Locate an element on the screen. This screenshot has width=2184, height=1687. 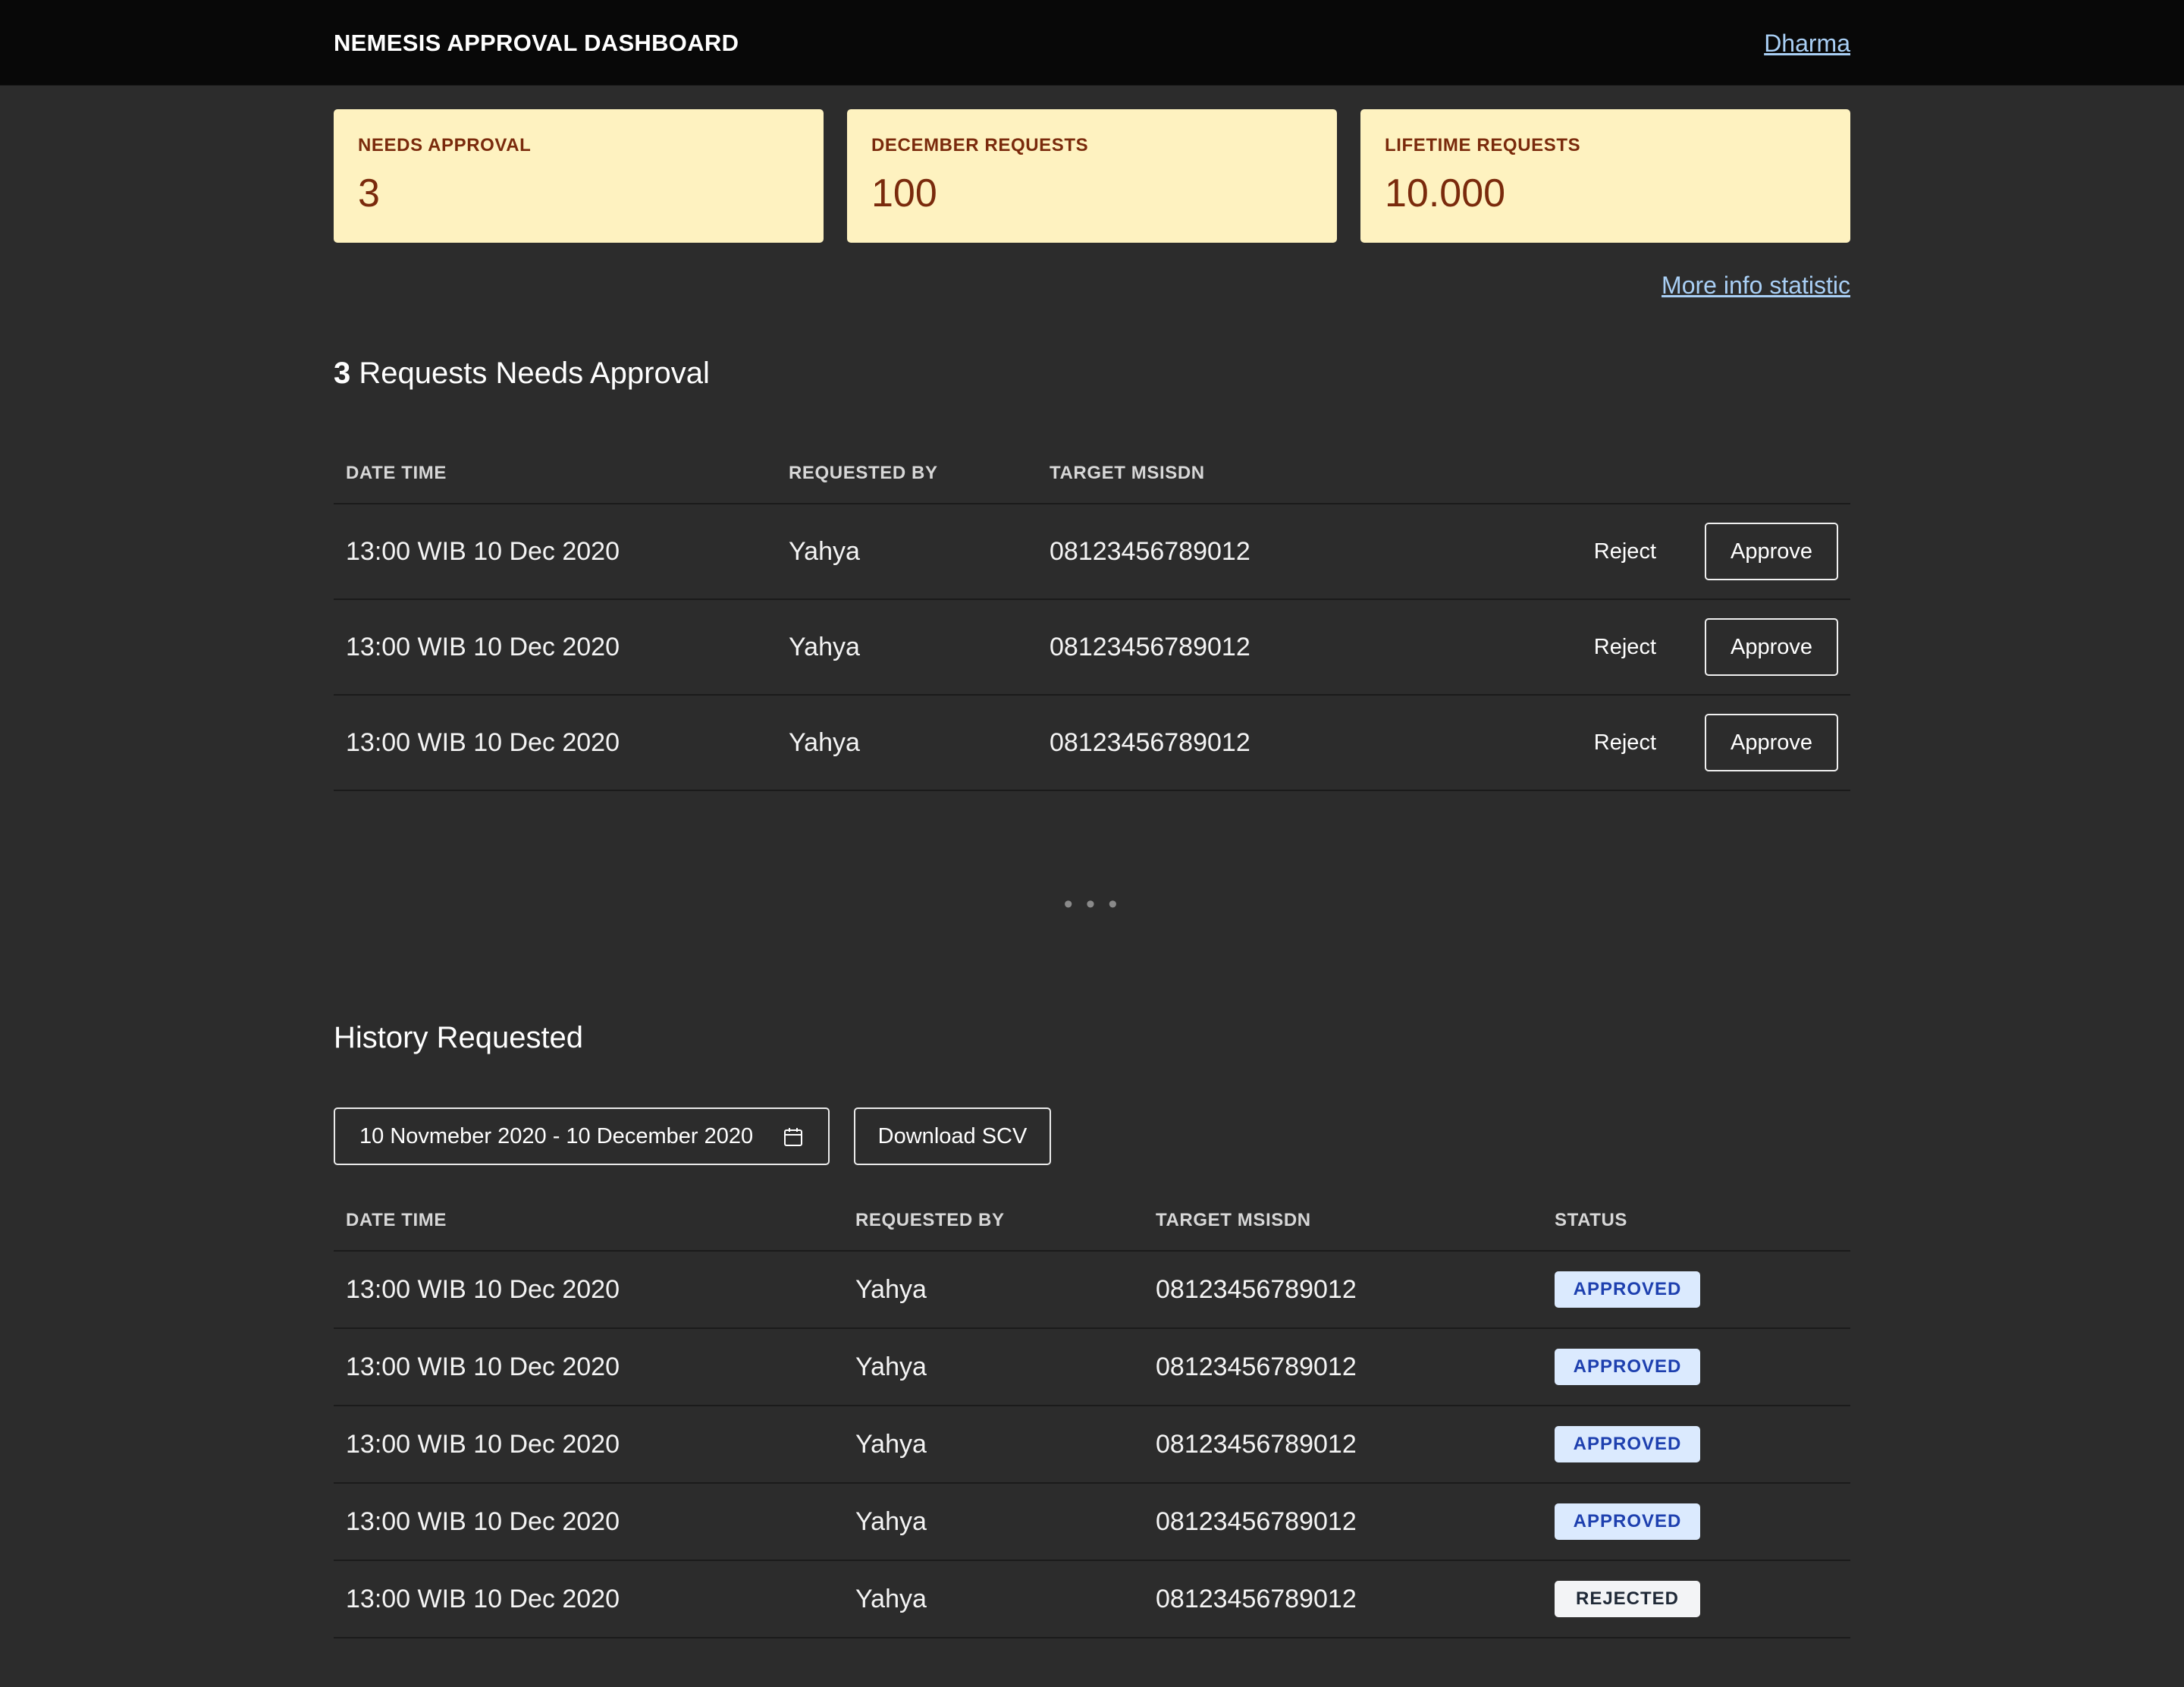
stat-card-lifetime-requests: LIFETIME REQUESTS 10.000 is located at coordinates (1605, 176).